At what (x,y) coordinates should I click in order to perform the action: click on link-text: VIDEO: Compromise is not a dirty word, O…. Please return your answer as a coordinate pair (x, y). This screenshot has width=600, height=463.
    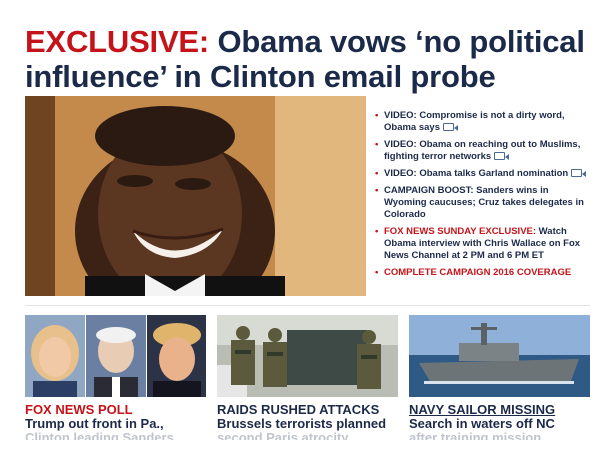
    Looking at the image, I should click on (474, 121).